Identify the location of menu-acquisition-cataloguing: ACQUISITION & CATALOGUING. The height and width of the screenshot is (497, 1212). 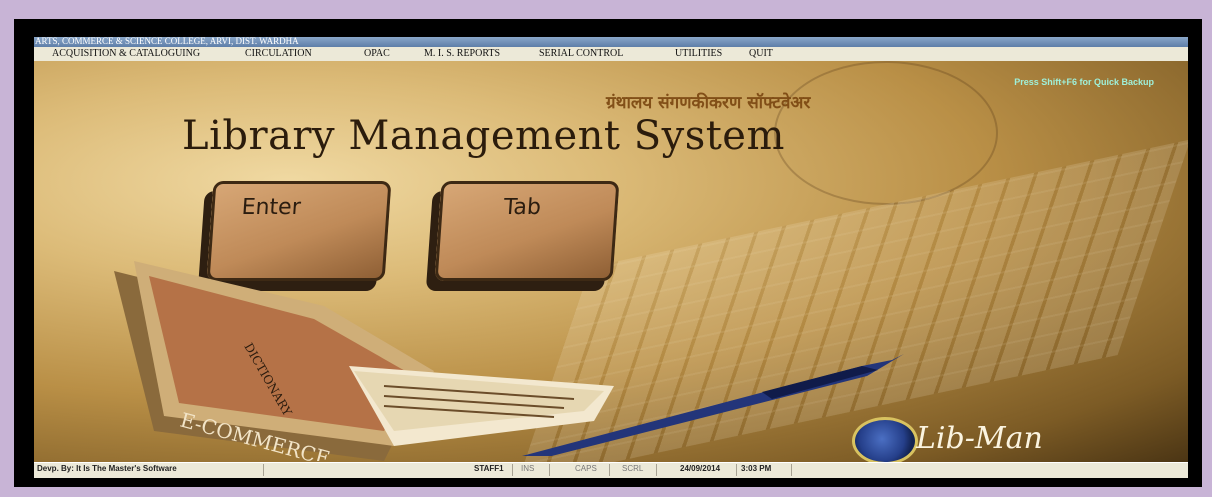
(126, 54).